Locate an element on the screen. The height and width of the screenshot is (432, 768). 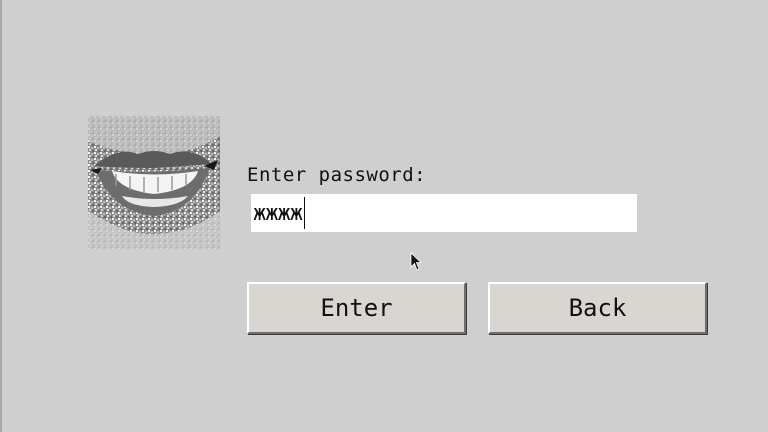
lips-avatar-icon is located at coordinates (154, 182).